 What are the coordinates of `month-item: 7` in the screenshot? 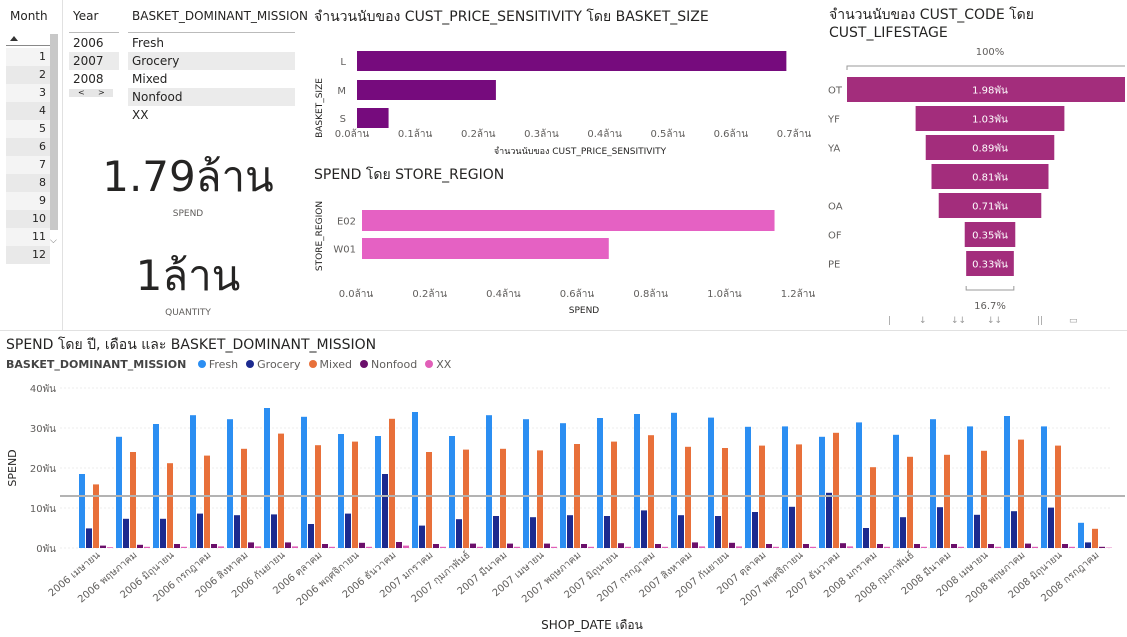 It's located at (28, 165).